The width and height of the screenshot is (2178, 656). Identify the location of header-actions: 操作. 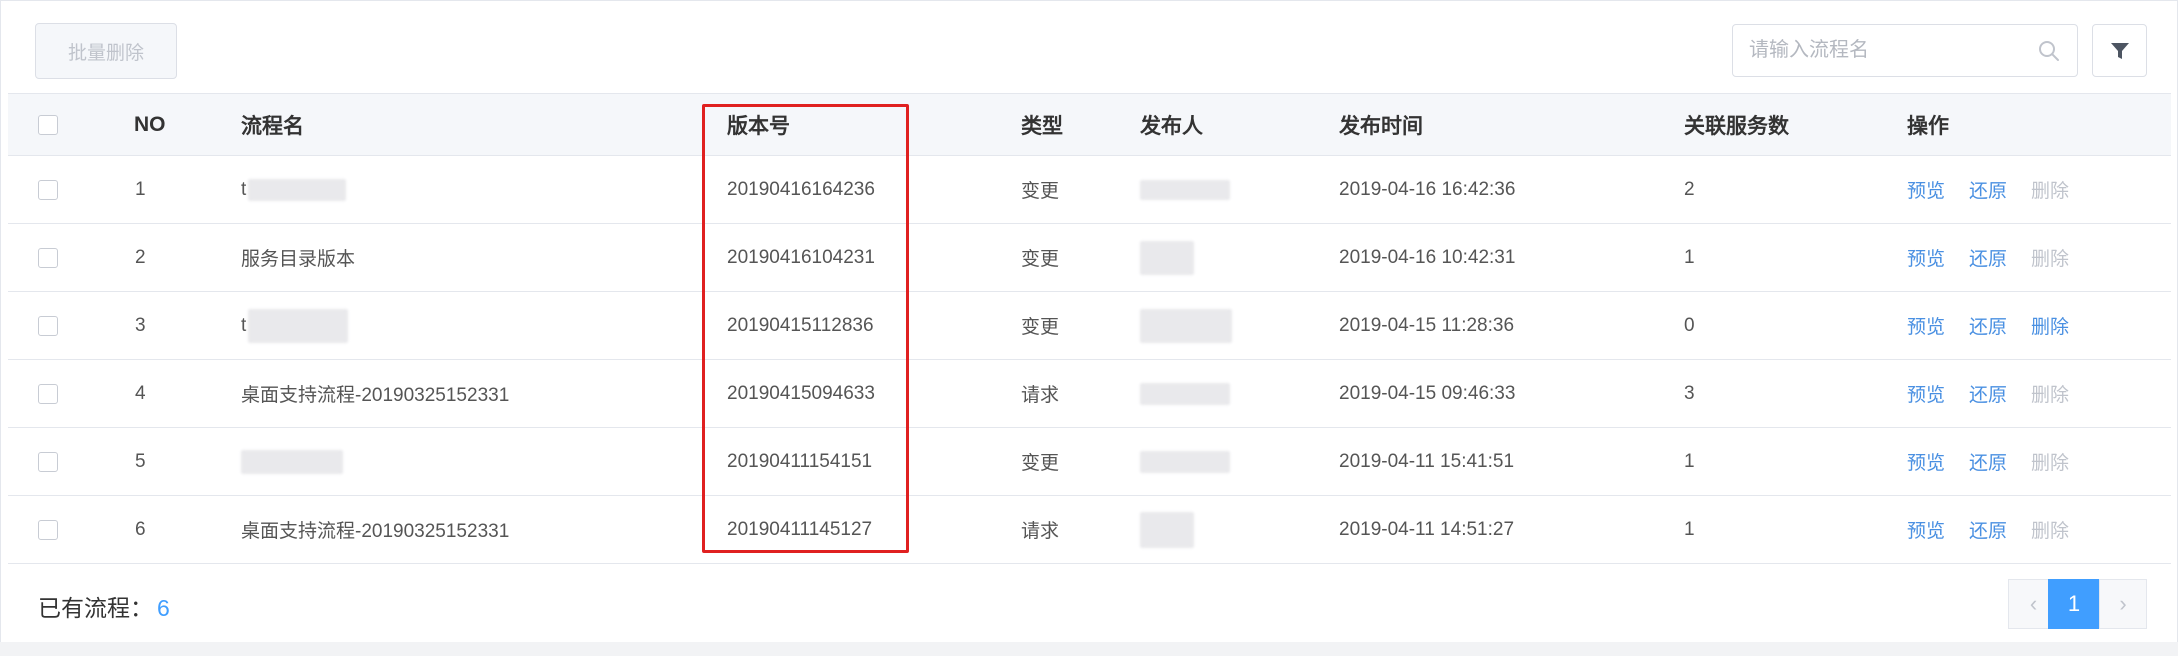
(1928, 126).